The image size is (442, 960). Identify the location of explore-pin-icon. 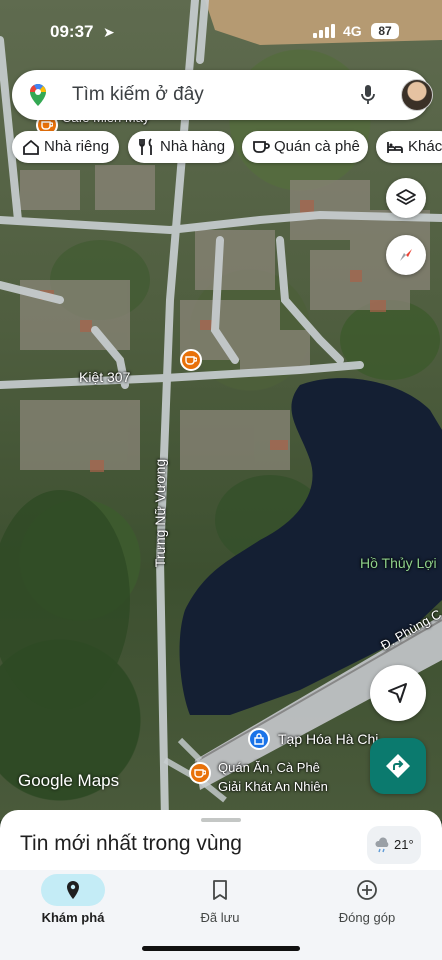
(73, 890).